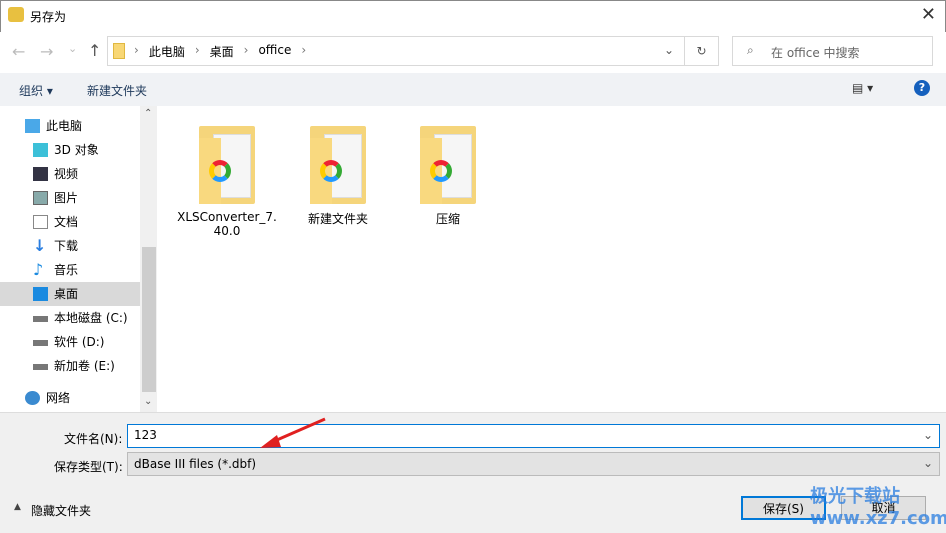  What do you see at coordinates (58, 398) in the screenshot?
I see `sidebar-item-label: 网络` at bounding box center [58, 398].